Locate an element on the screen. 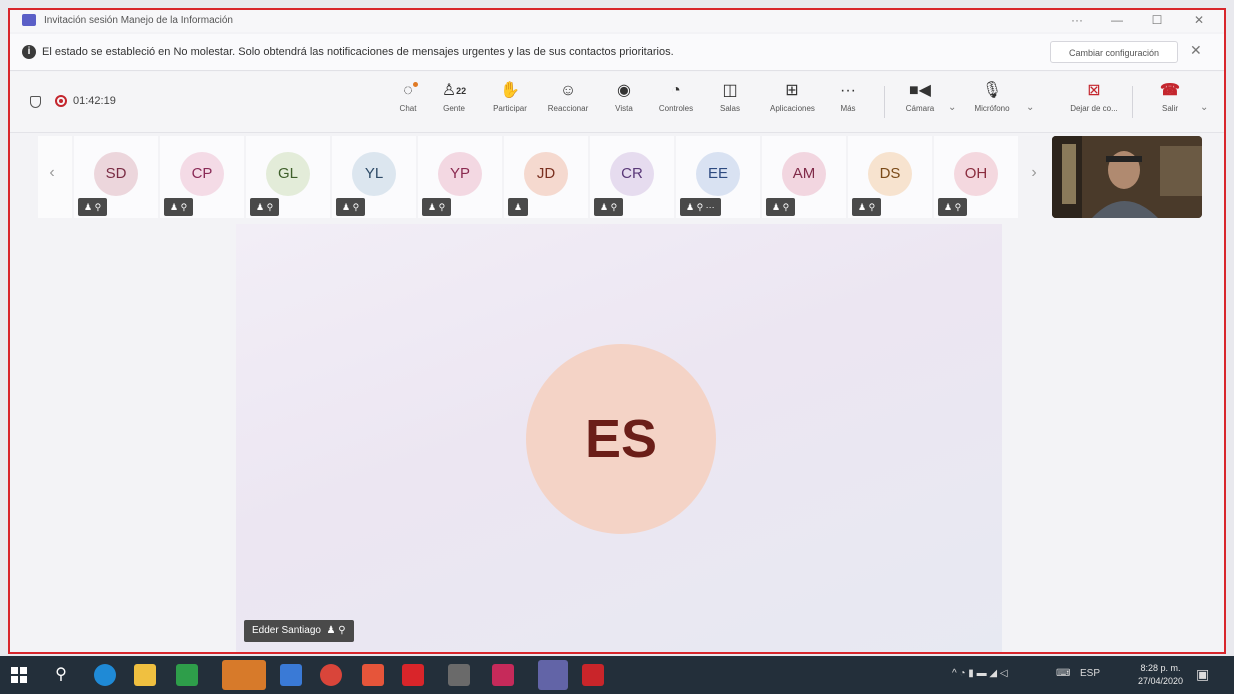 The width and height of the screenshot is (1234, 694). tray-icons: ^ ◔ ▮ ▬ ◢ ◁ is located at coordinates (980, 673).